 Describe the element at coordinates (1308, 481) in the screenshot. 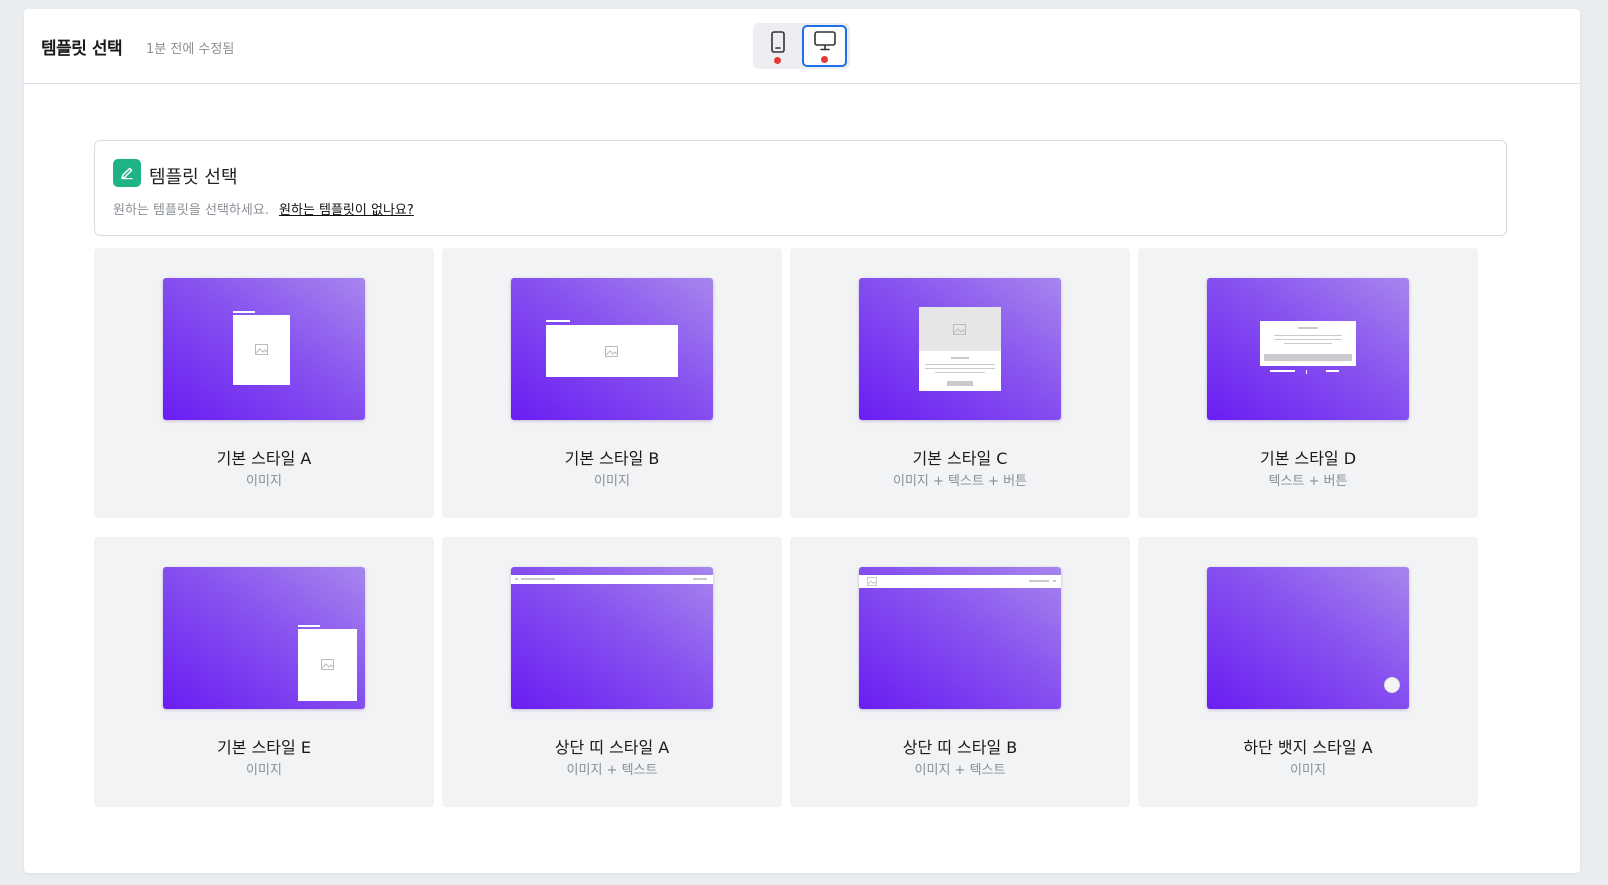

I see `template-subtitle: 텍스트 + 버튼` at that location.